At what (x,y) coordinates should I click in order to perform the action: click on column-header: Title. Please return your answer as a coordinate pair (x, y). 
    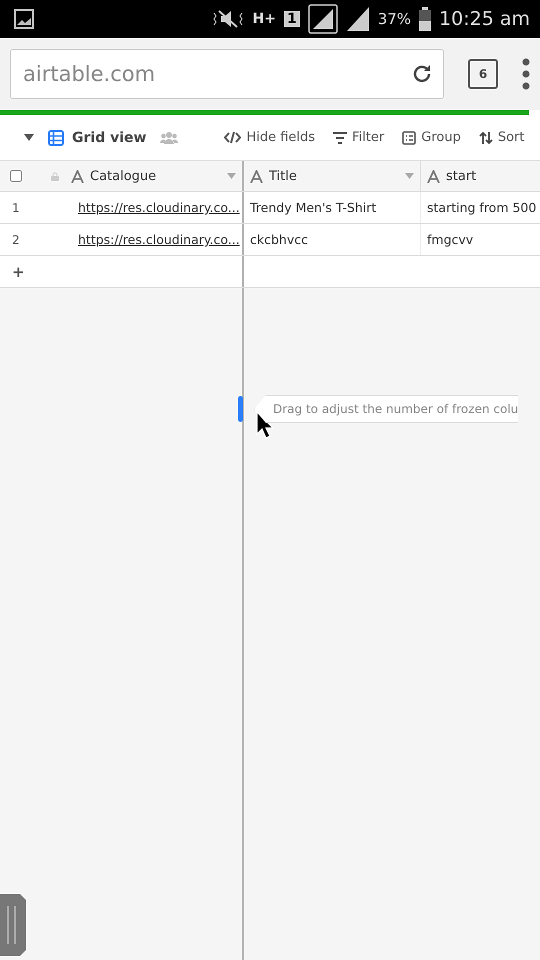
    Looking at the image, I should click on (334, 176).